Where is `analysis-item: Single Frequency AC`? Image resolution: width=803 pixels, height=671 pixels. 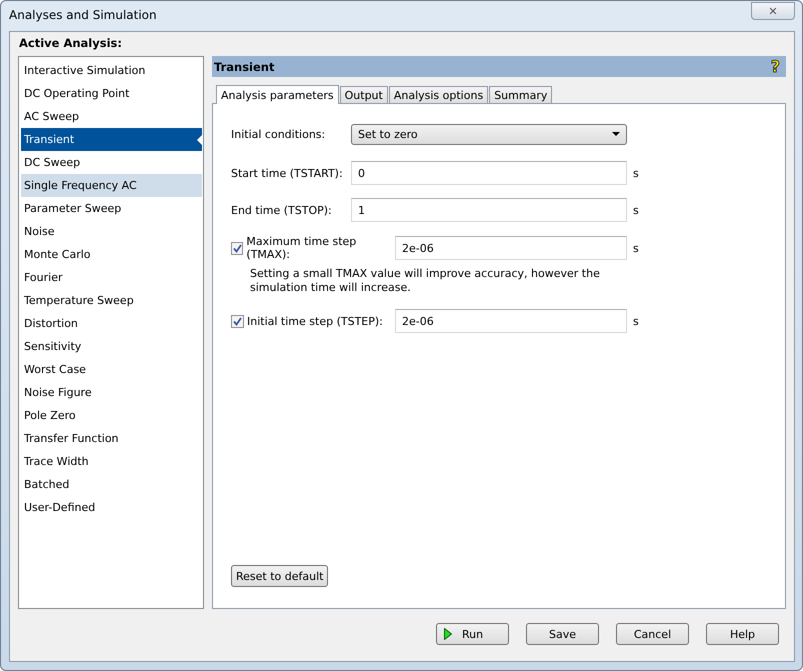
analysis-item: Single Frequency AC is located at coordinates (111, 185).